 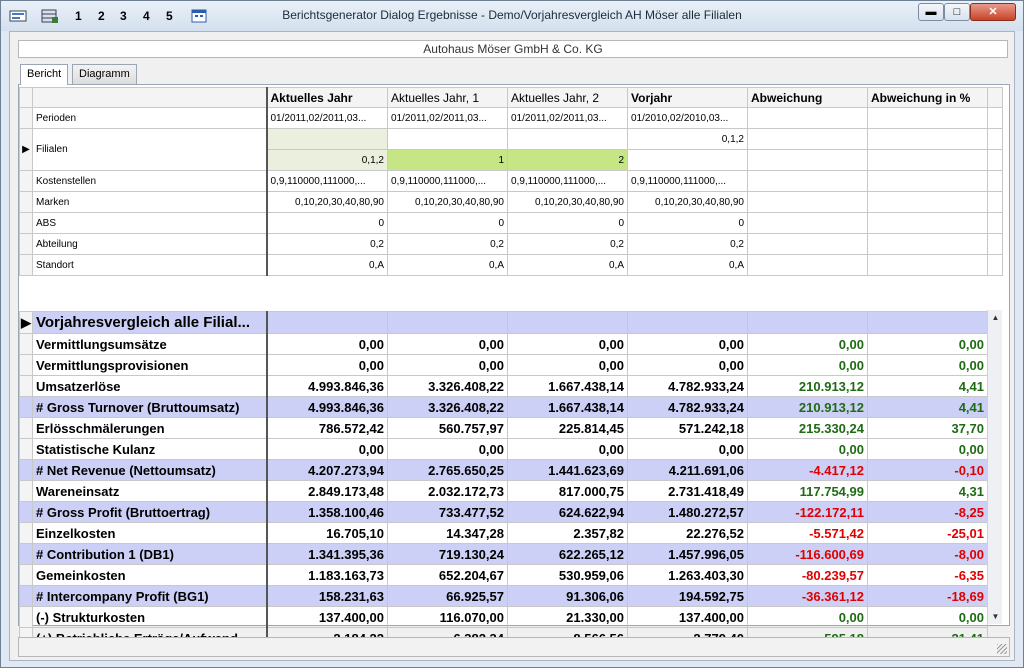 I want to click on column-header: Aktuelles Jahr, 2, so click(x=567, y=97).